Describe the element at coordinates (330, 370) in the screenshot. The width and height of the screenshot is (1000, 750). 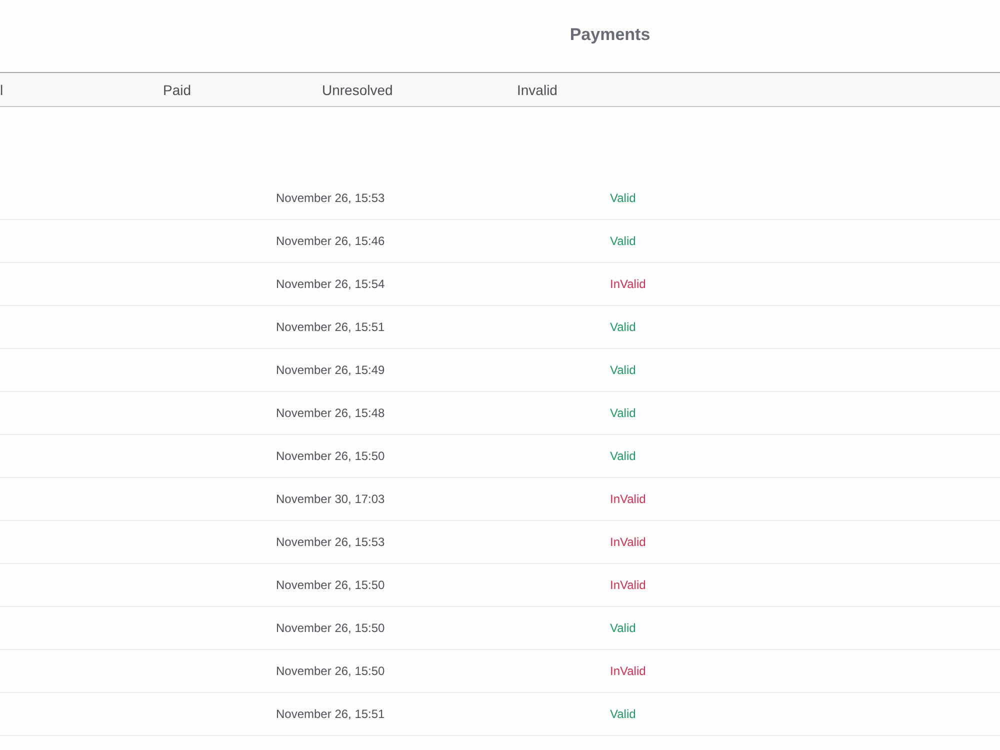
I see `date-cell: November 26, 15:49` at that location.